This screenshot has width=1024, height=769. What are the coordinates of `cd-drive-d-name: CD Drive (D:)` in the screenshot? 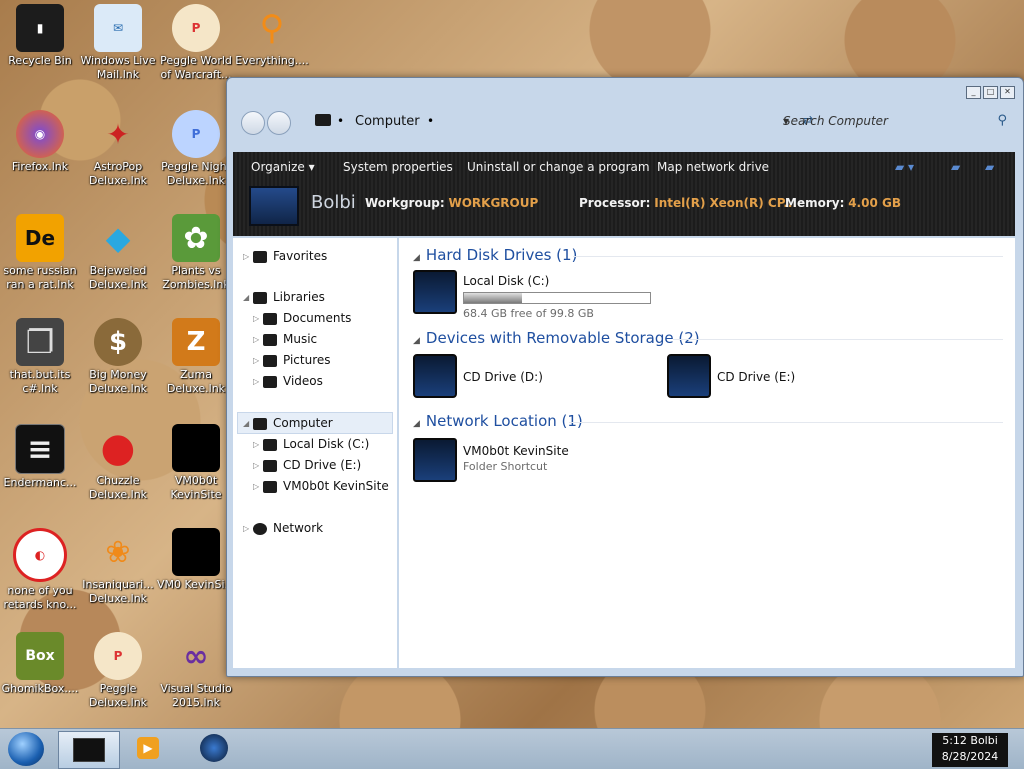 It's located at (503, 377).